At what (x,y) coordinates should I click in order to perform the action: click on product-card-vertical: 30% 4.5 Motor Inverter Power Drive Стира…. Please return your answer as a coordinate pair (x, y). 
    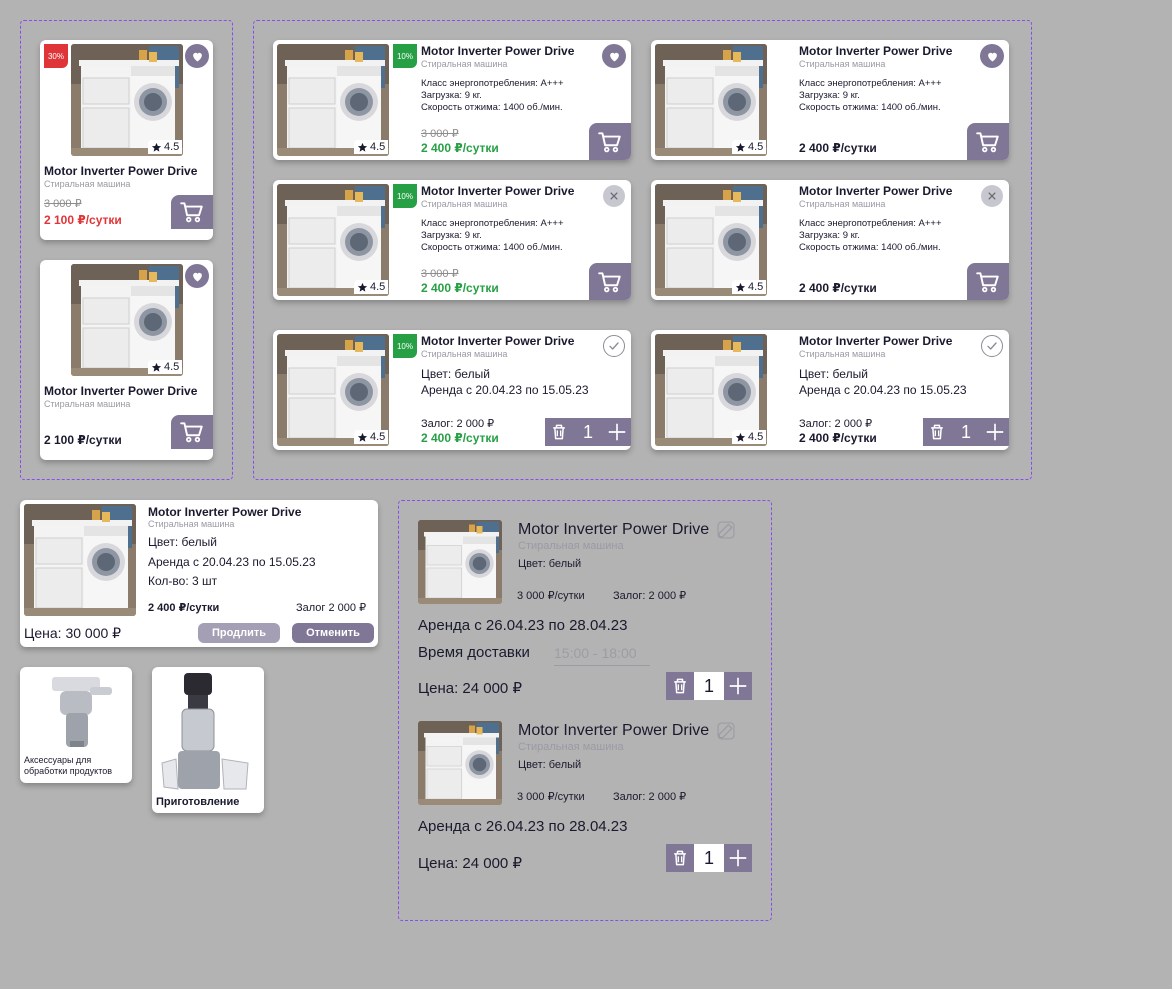
    Looking at the image, I should click on (126, 140).